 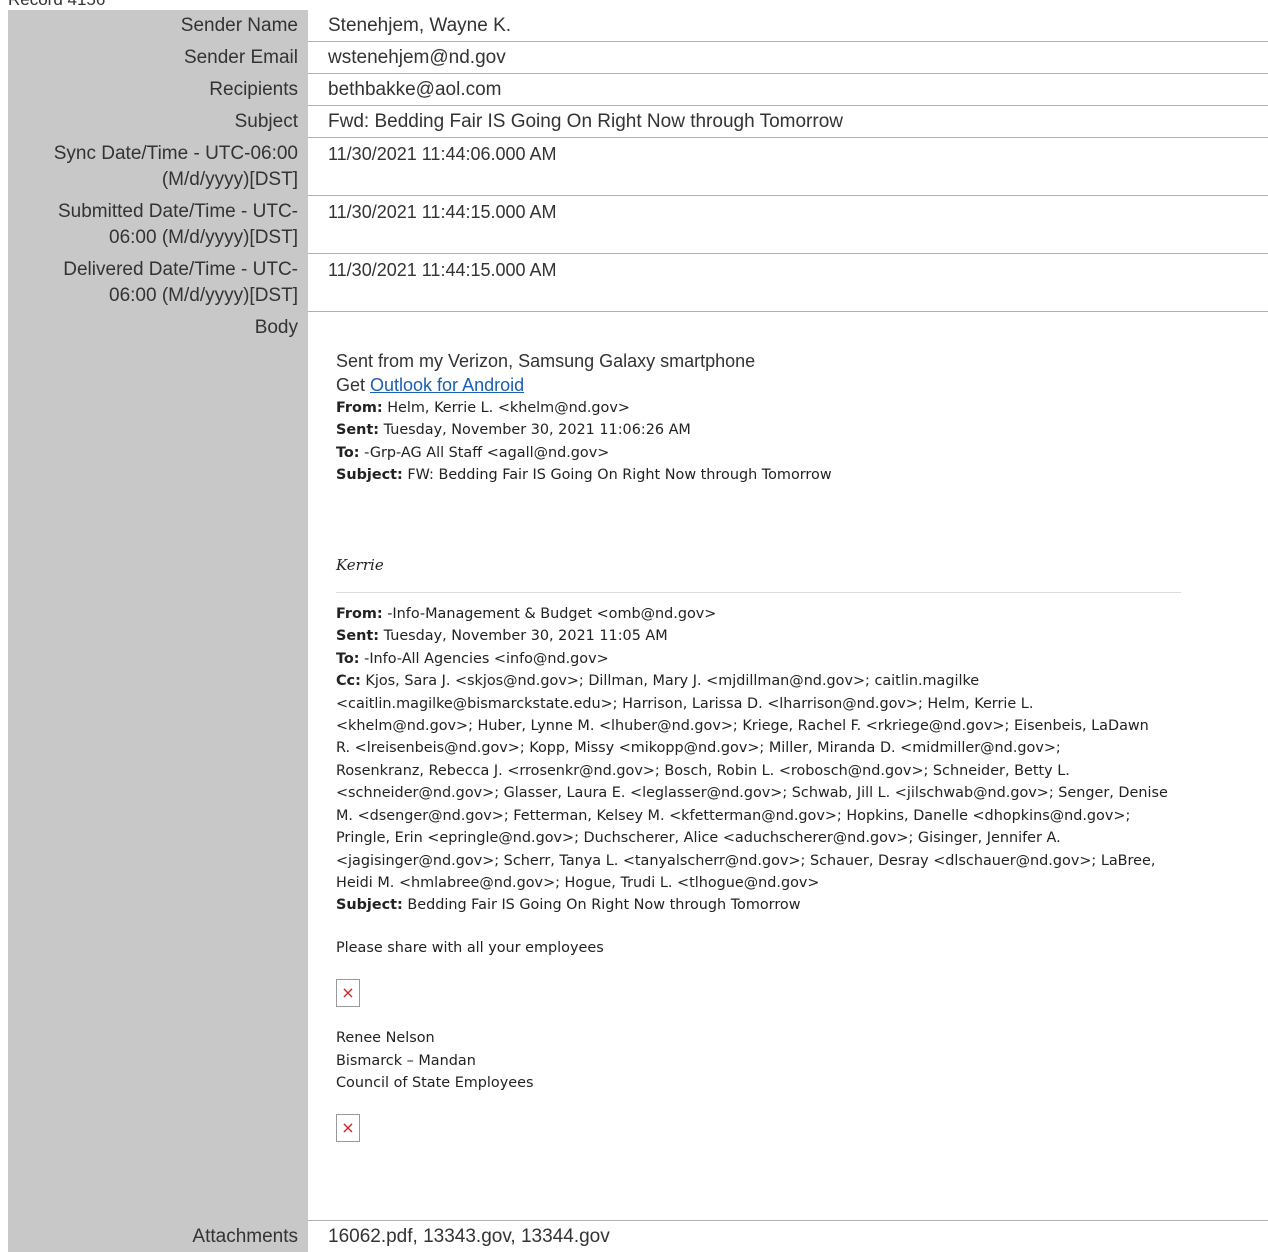 What do you see at coordinates (549, 614) in the screenshot?
I see `fwd2-from-value: -Info-Management & Budget <omb@nd.gov>` at bounding box center [549, 614].